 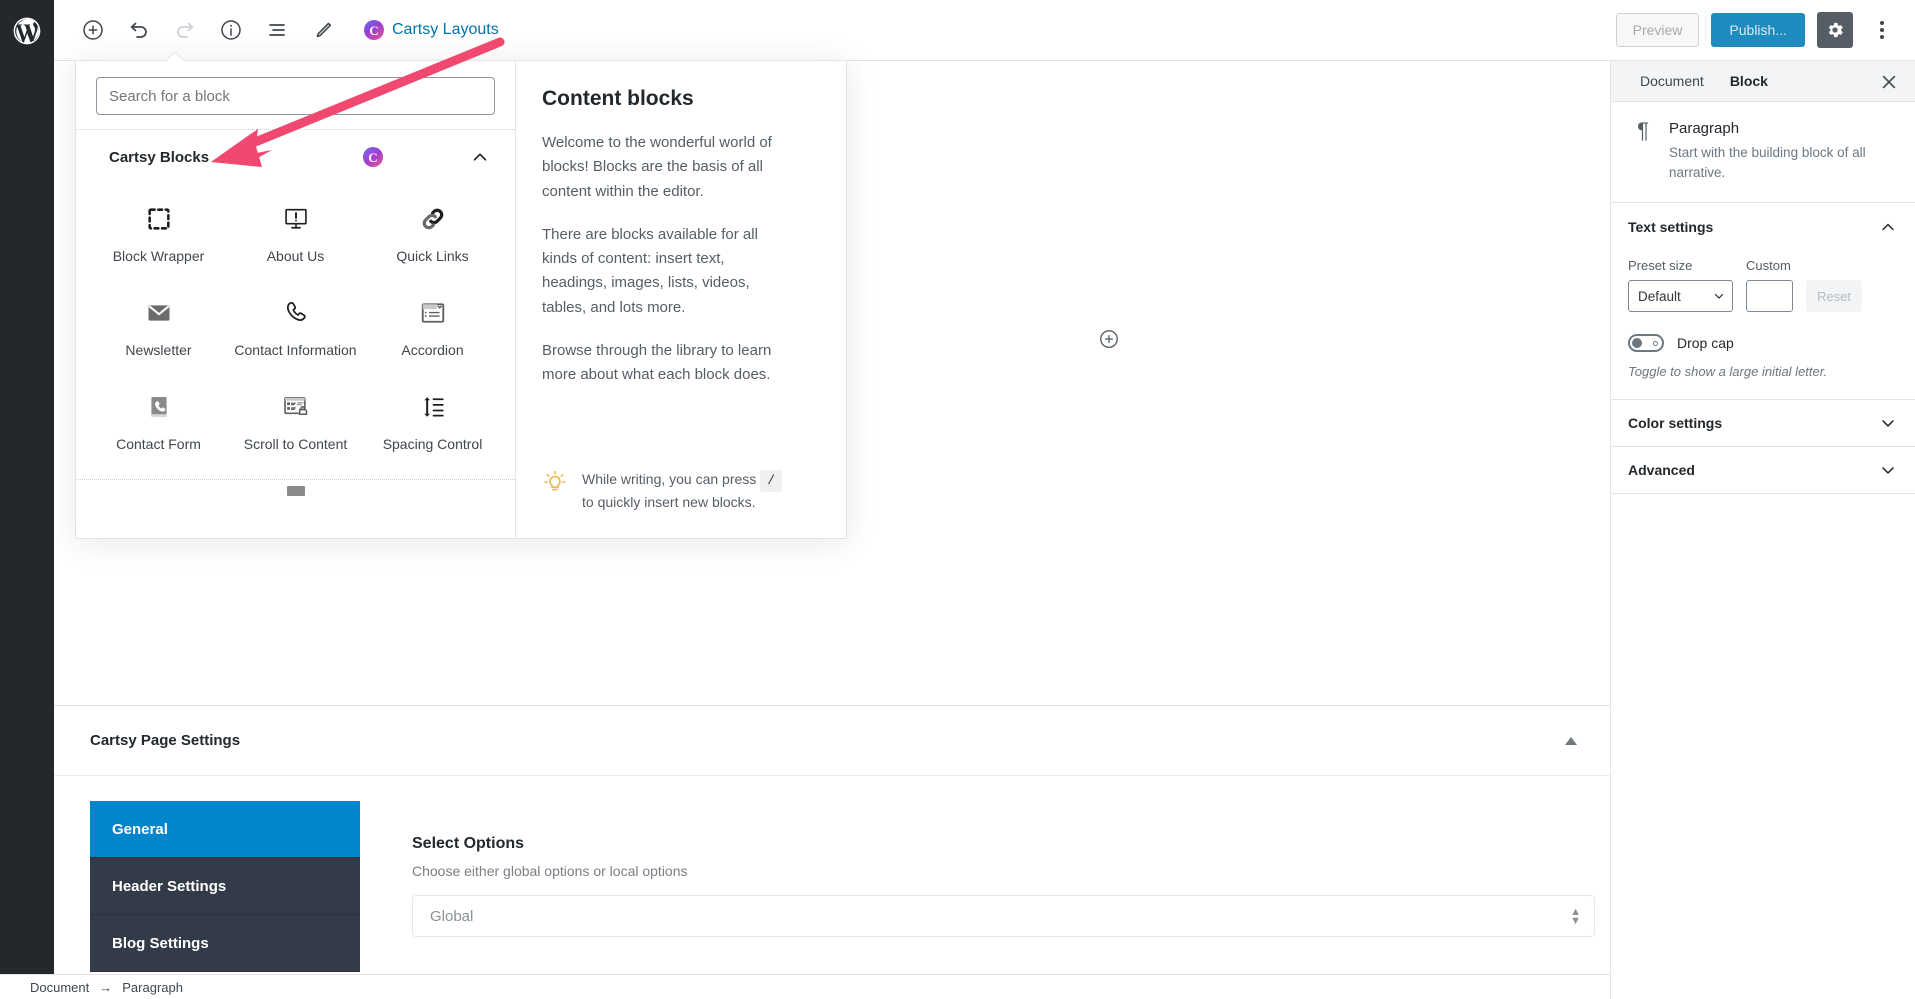 What do you see at coordinates (1646, 343) in the screenshot?
I see `drop-cap-toggle` at bounding box center [1646, 343].